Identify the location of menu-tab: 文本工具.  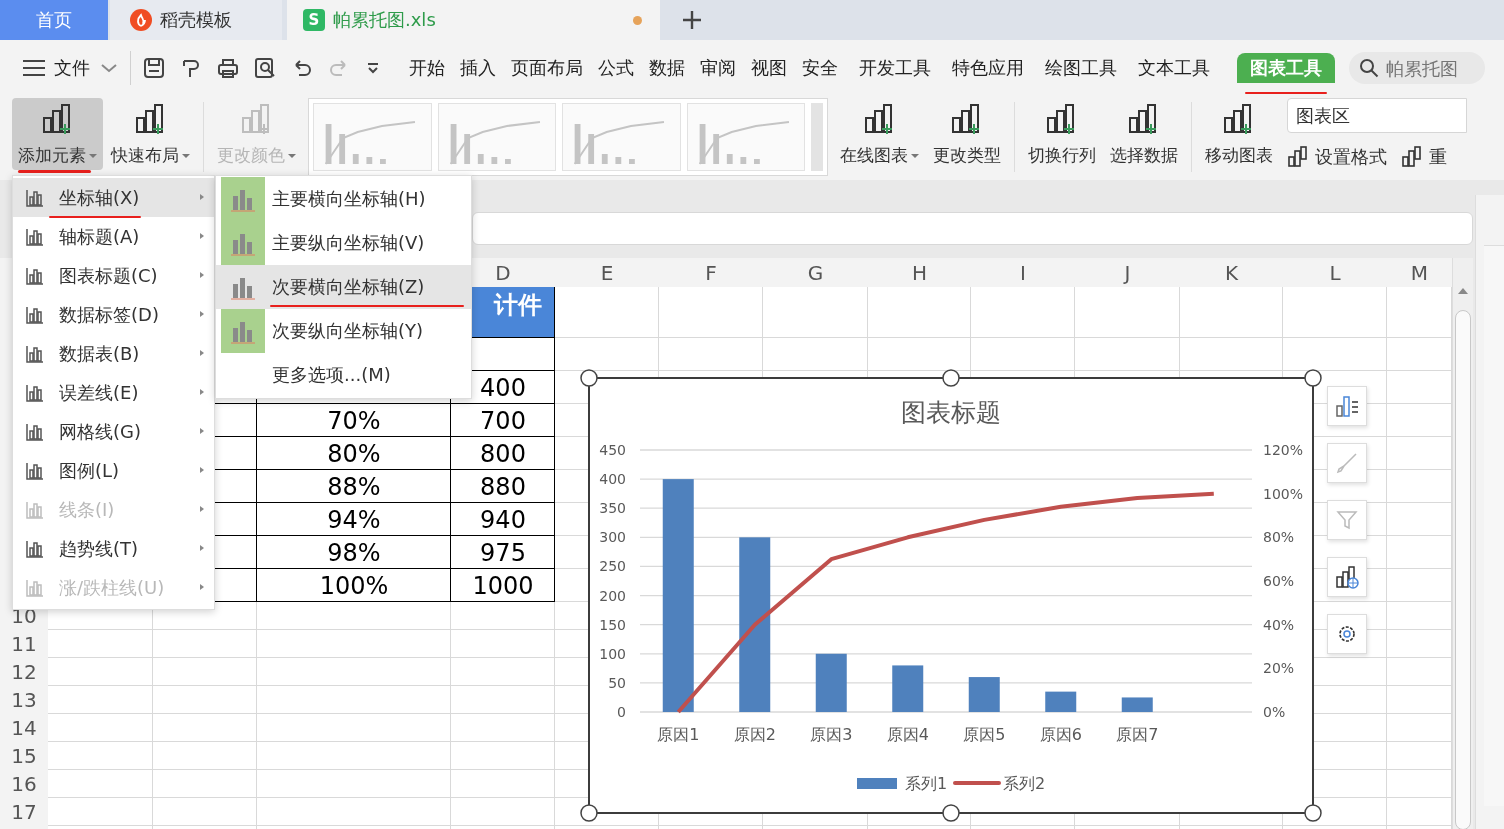
(1174, 74).